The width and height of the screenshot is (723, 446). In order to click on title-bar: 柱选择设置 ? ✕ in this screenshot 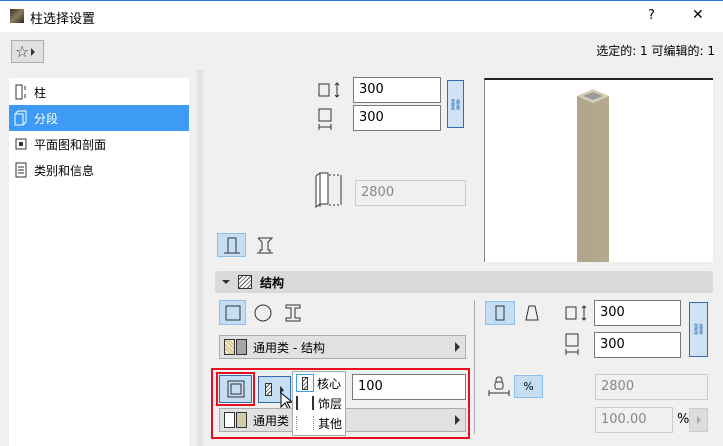, I will do `click(361, 16)`.